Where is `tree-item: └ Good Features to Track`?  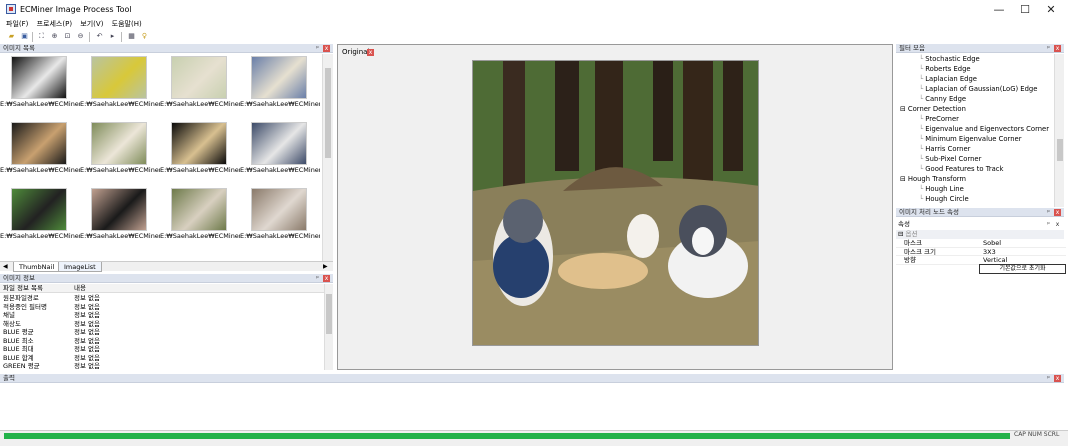
tree-item: └ Good Features to Track is located at coordinates (975, 169).